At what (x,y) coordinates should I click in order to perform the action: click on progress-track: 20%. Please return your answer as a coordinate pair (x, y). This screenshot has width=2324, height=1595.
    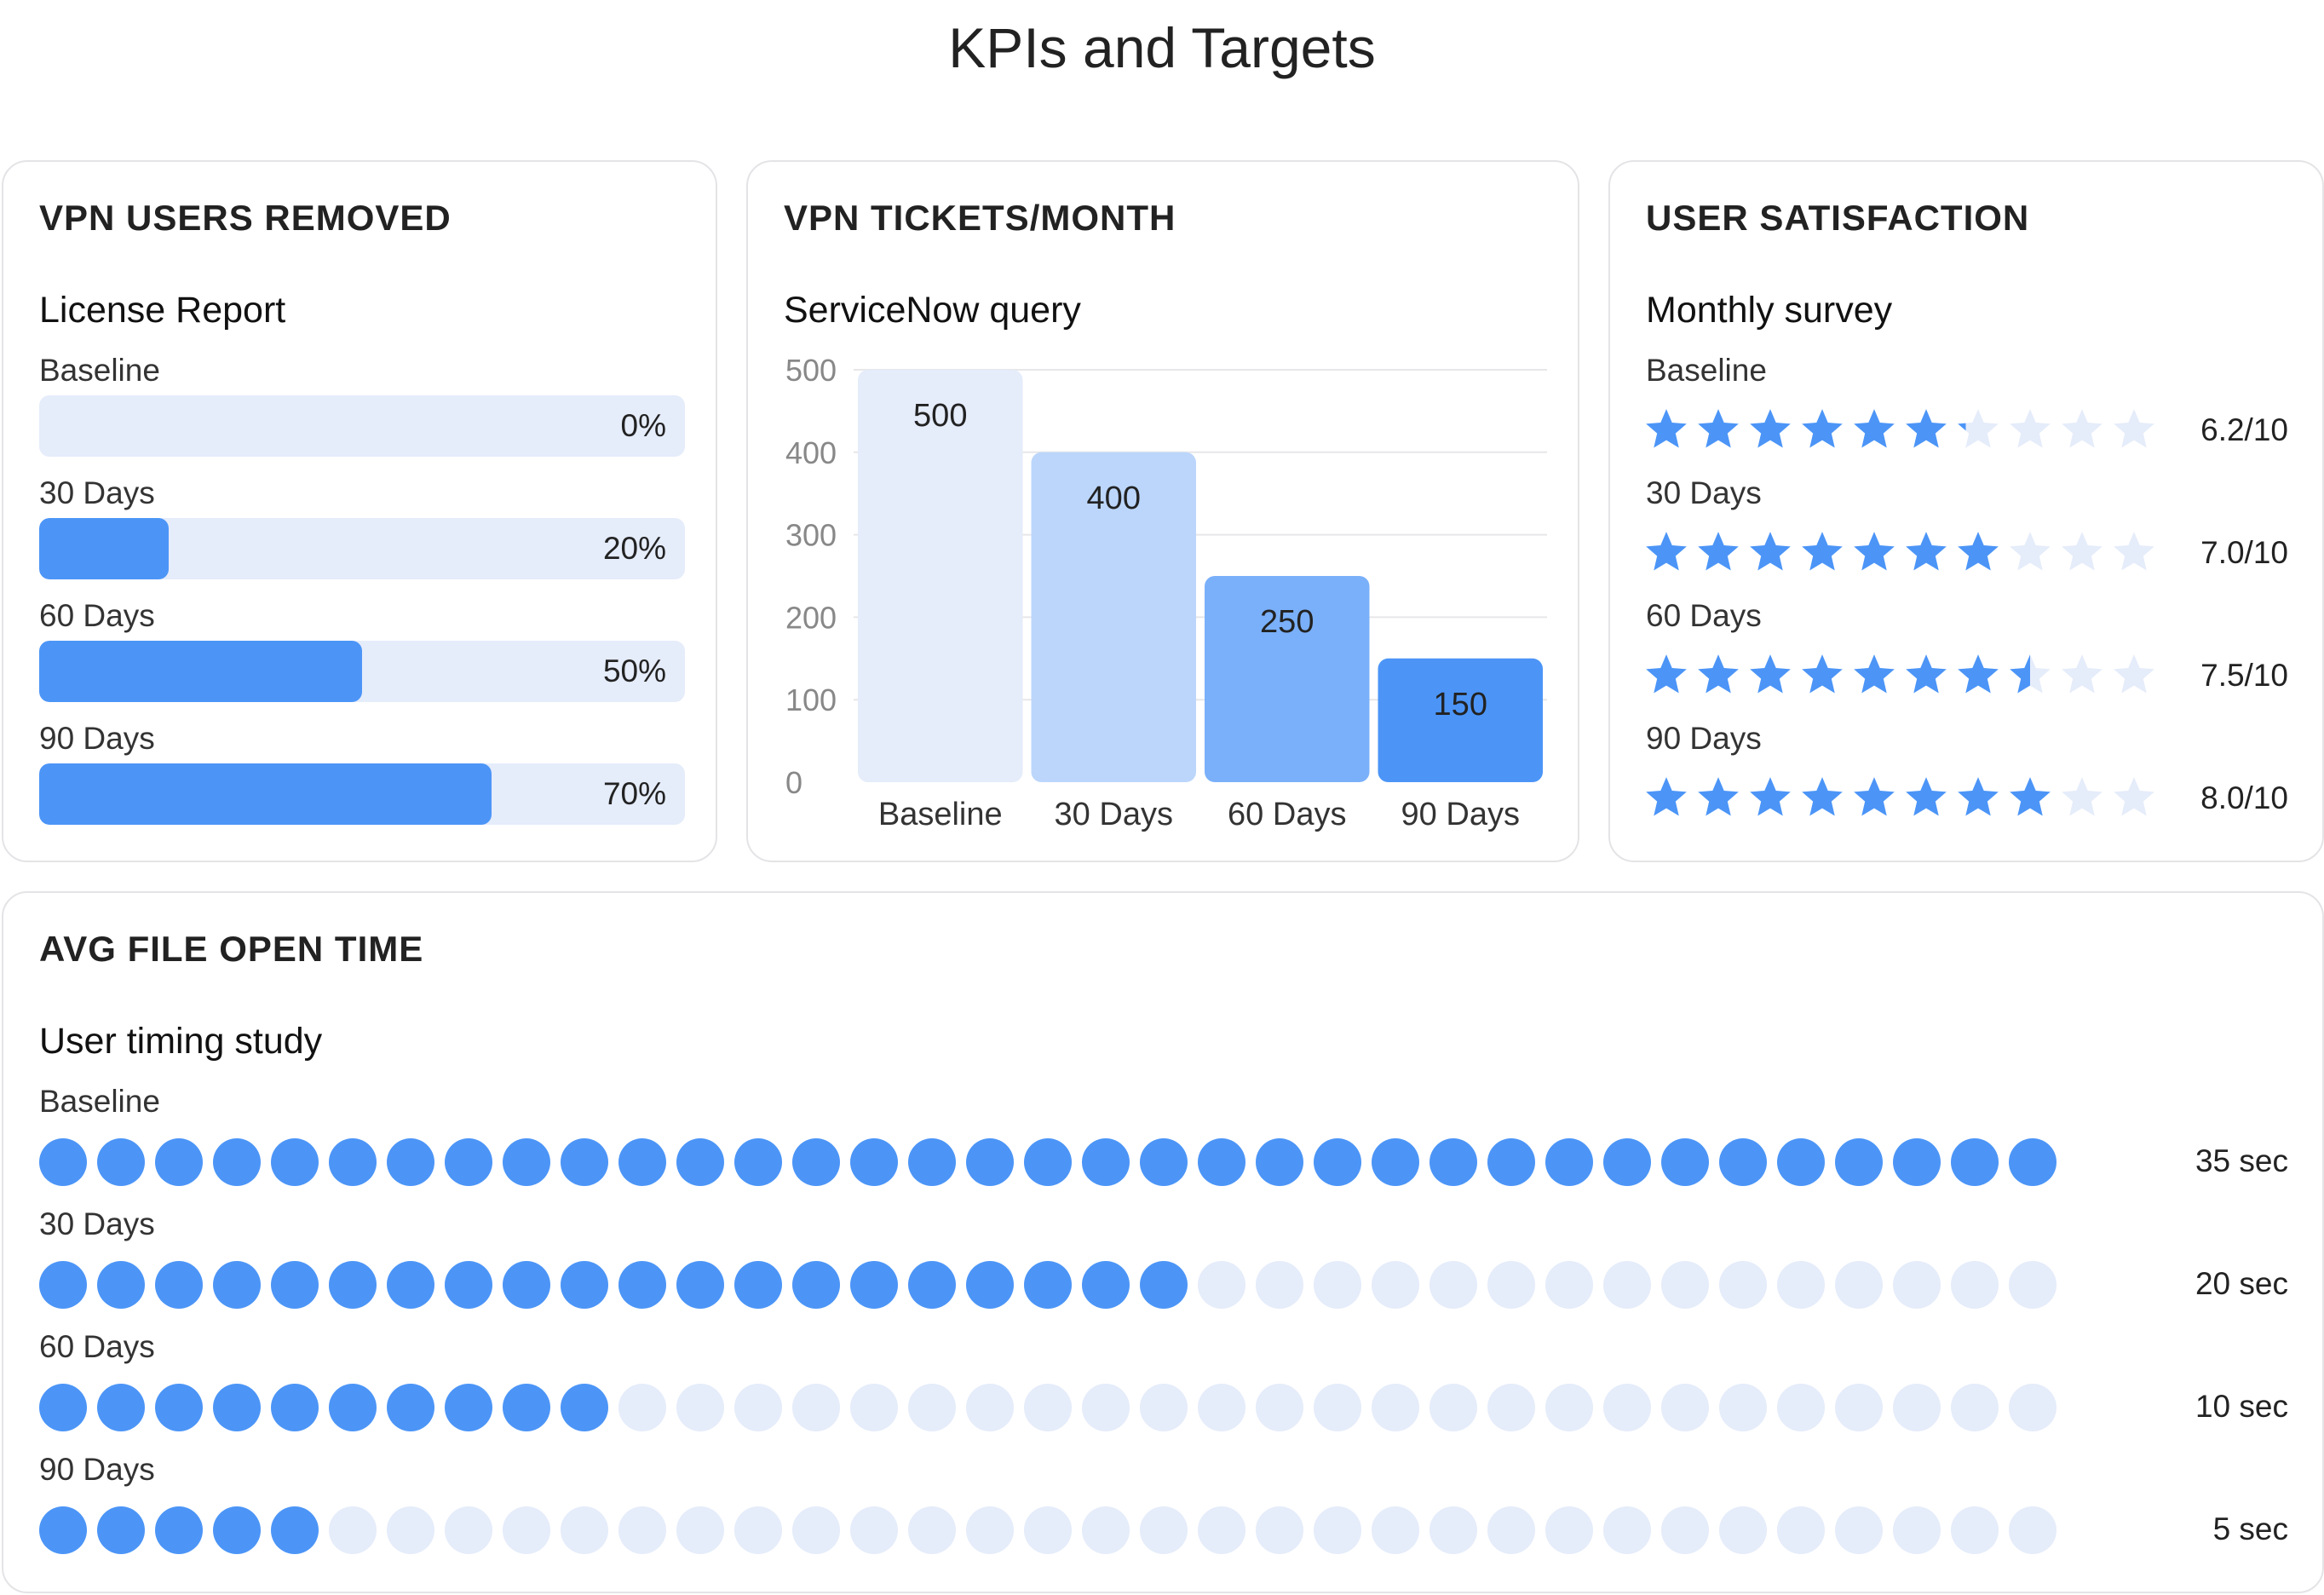
    Looking at the image, I should click on (362, 549).